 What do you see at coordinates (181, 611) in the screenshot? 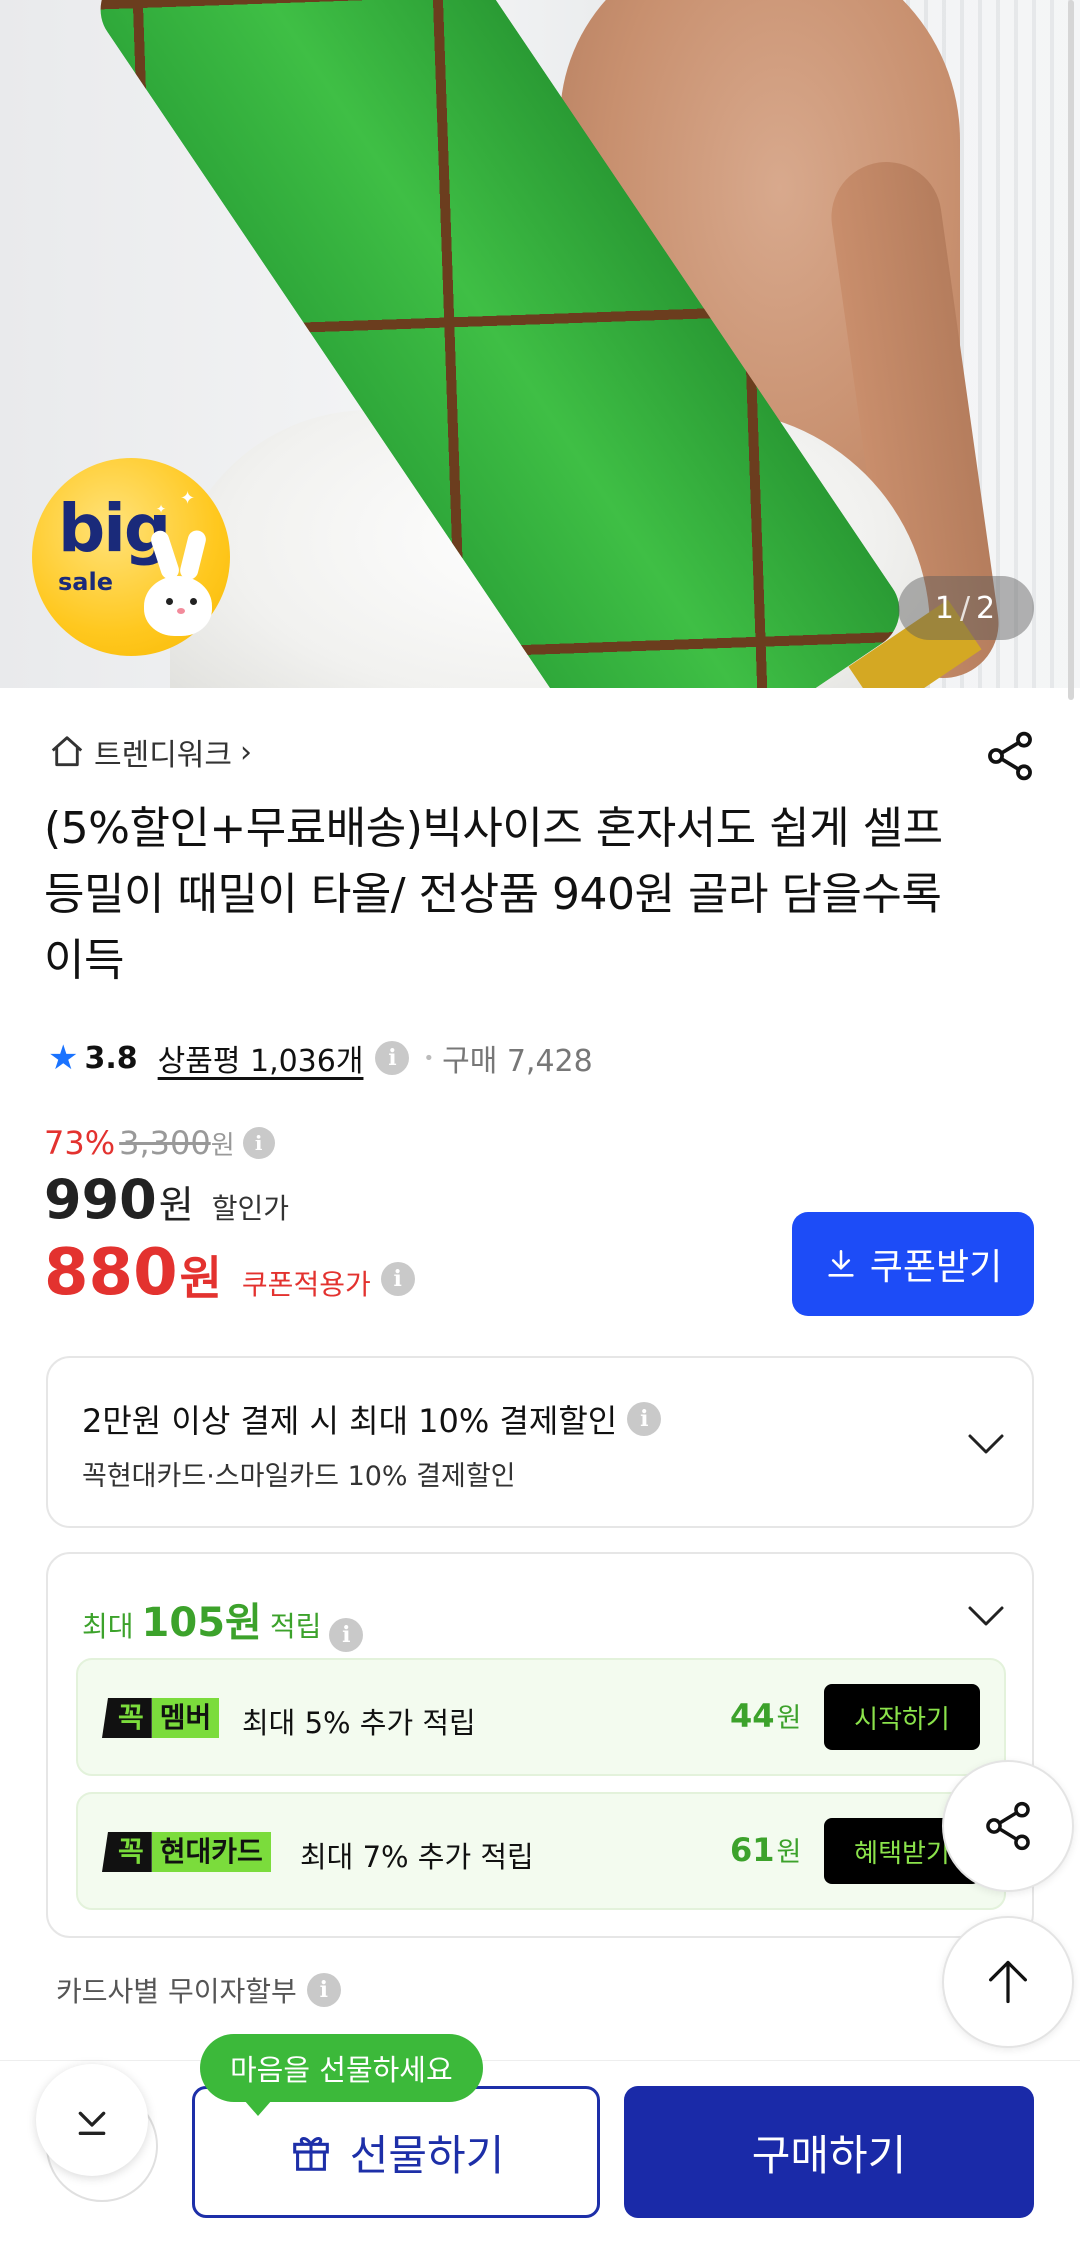
I see `bunny-nose` at bounding box center [181, 611].